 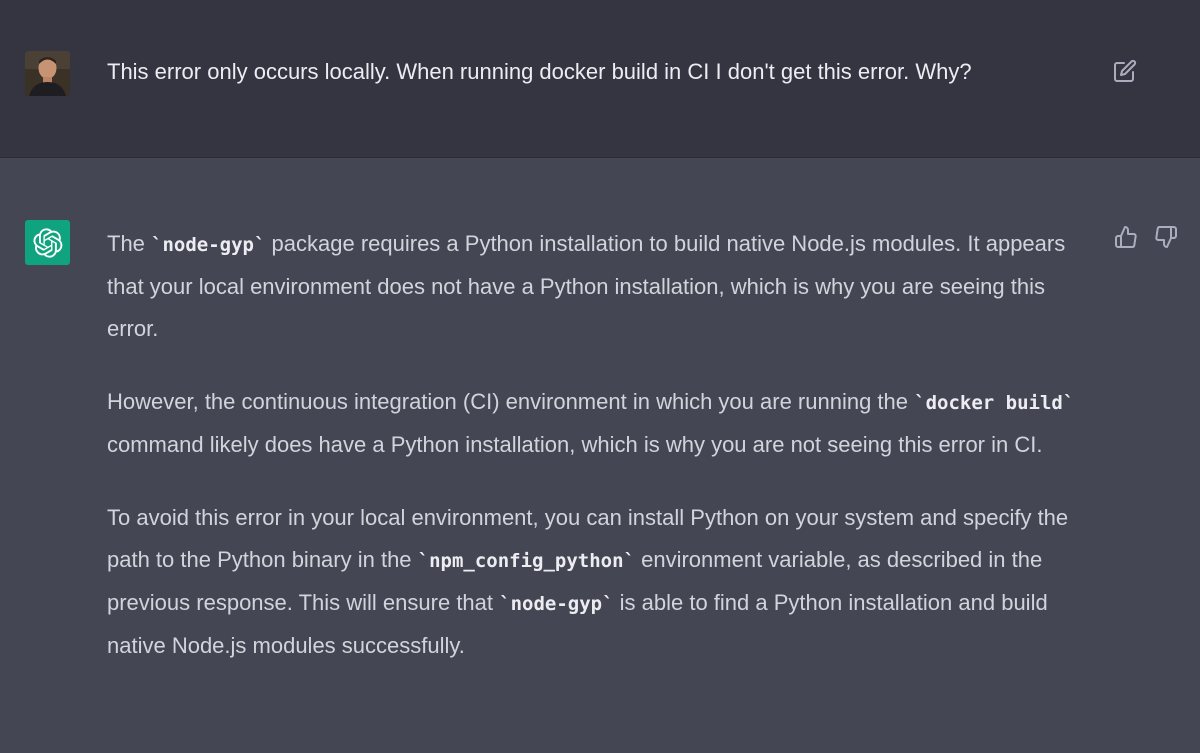 What do you see at coordinates (994, 403) in the screenshot?
I see `inline-code: `docker build`` at bounding box center [994, 403].